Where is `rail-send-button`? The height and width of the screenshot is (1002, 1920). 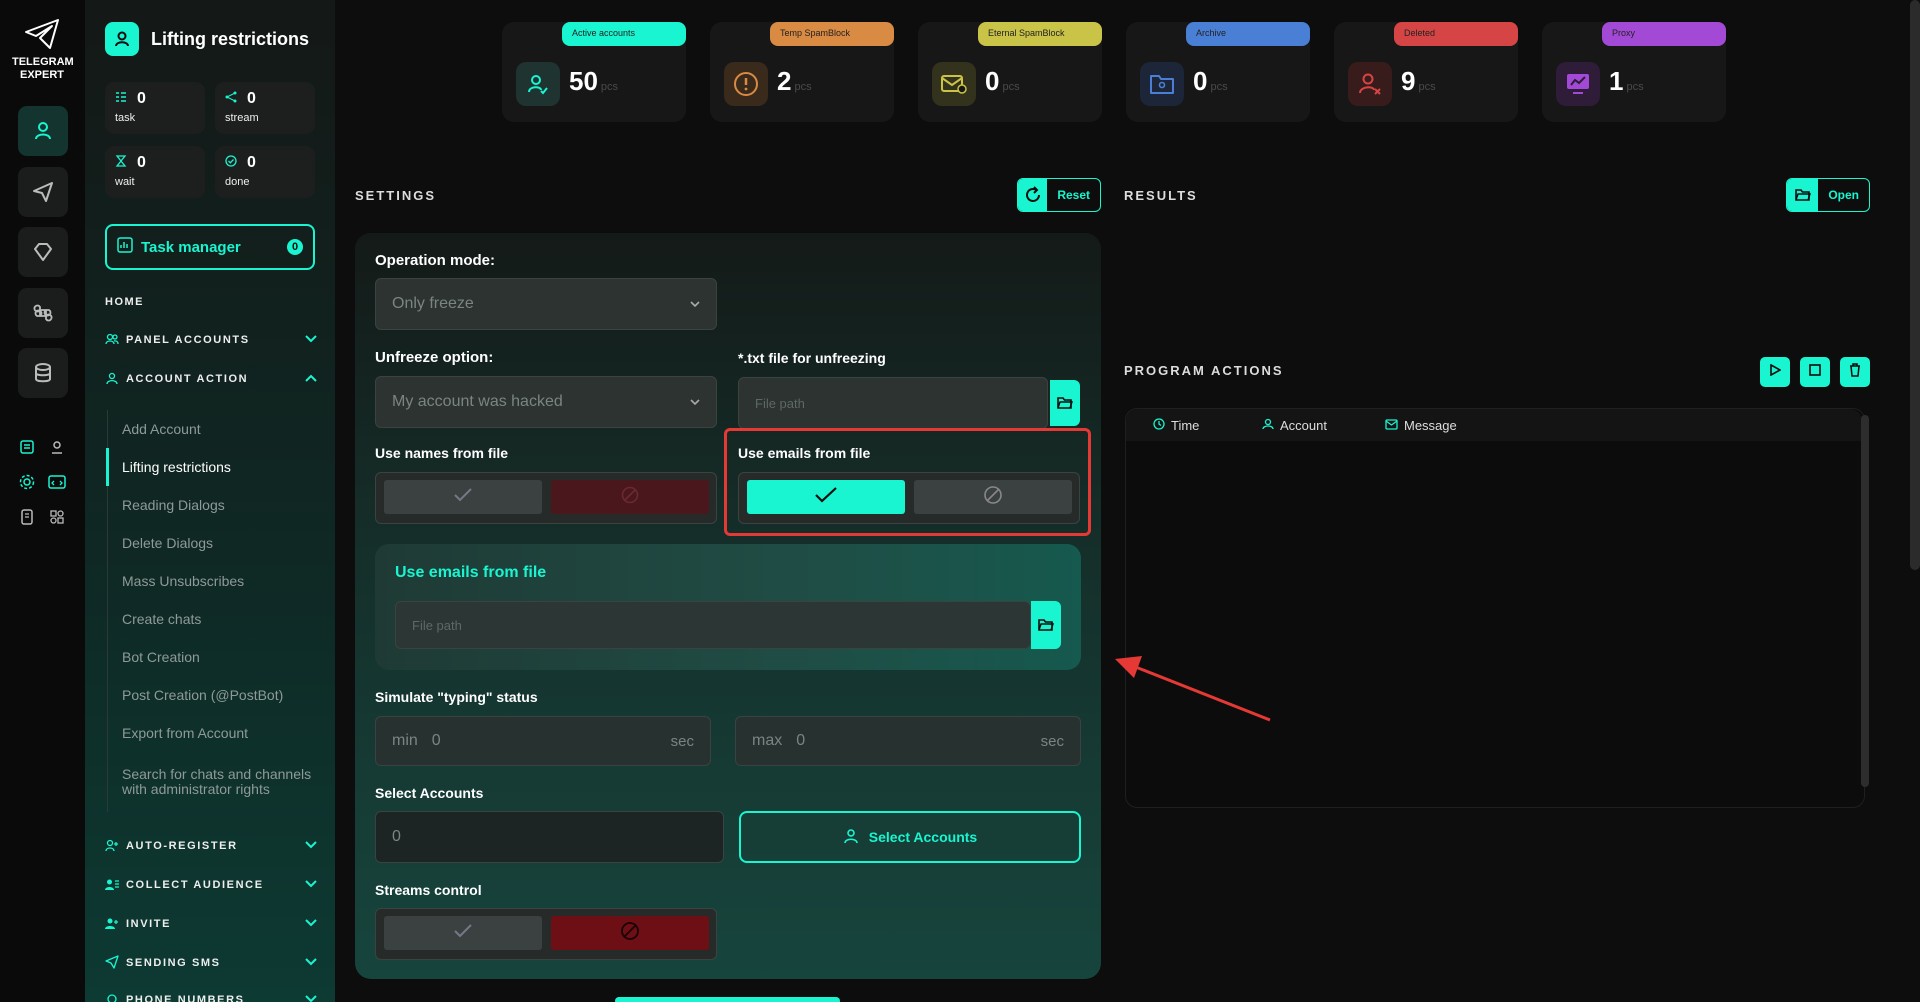
rail-send-button is located at coordinates (43, 192).